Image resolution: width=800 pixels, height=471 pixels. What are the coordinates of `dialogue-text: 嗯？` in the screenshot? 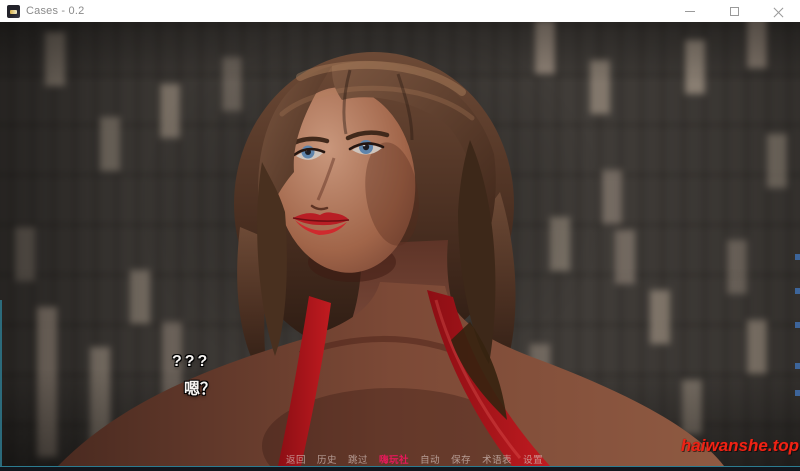 It's located at (200, 389).